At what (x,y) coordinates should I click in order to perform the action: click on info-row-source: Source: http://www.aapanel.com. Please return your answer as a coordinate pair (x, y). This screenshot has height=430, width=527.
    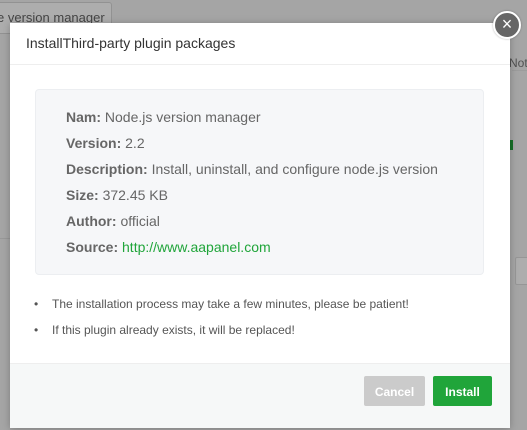
    Looking at the image, I should click on (168, 247).